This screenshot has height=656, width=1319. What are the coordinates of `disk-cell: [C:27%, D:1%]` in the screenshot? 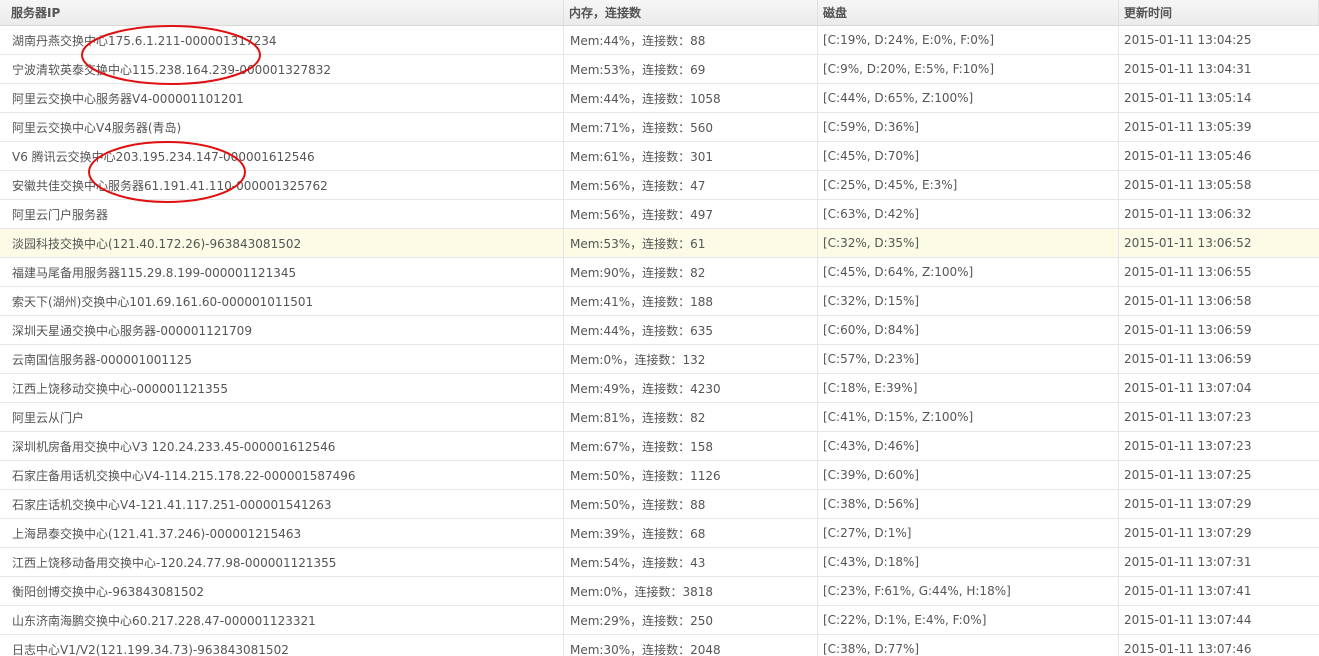 It's located at (968, 533).